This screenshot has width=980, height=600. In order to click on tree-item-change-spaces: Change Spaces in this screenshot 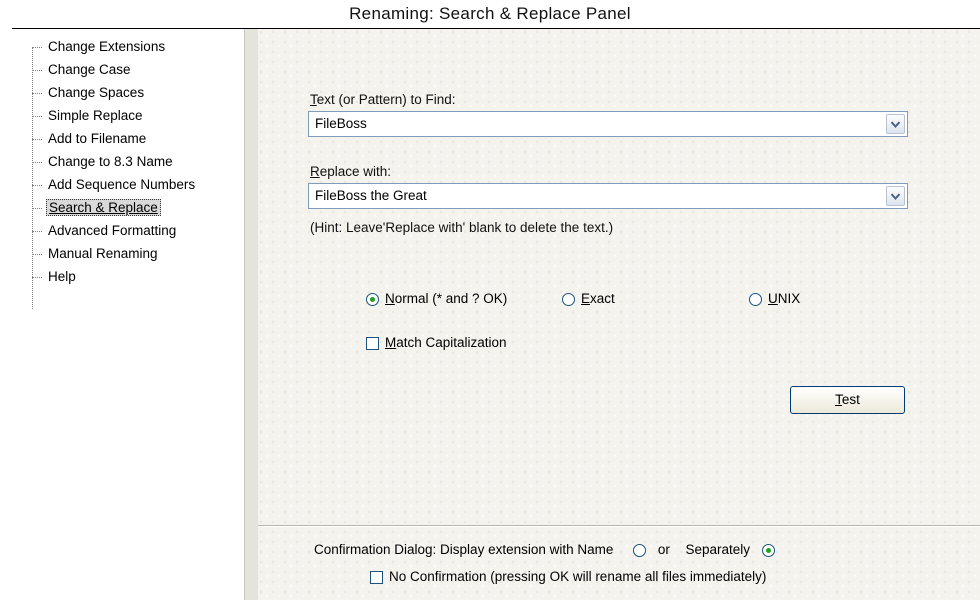, I will do `click(89, 93)`.